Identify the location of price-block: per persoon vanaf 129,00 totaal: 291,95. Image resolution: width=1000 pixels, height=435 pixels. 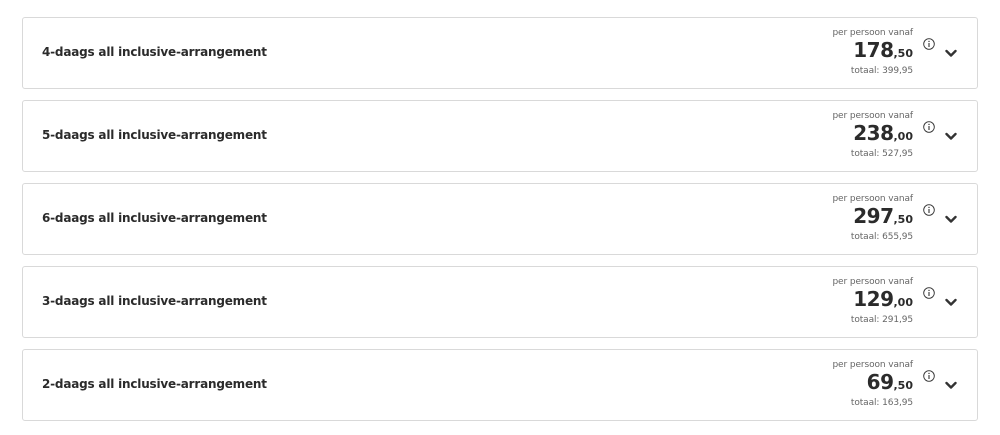
(872, 301).